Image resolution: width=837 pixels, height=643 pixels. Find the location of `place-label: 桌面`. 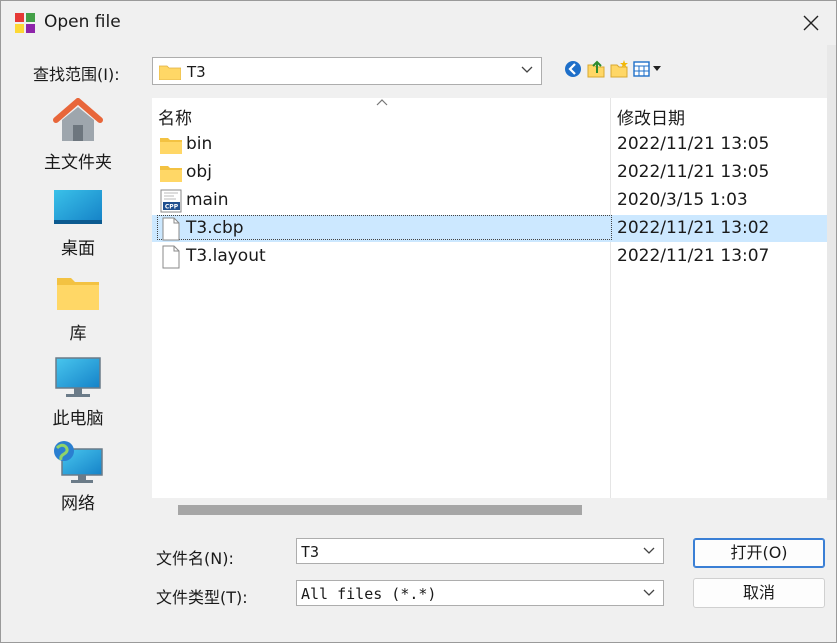

place-label: 桌面 is located at coordinates (78, 249).